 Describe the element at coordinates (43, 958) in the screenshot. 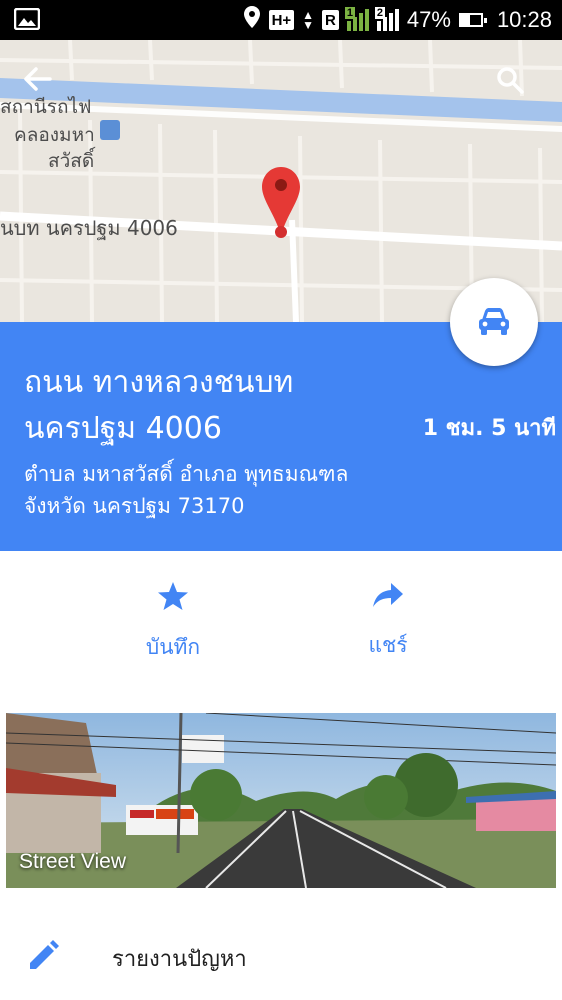

I see `pencil-icon` at that location.